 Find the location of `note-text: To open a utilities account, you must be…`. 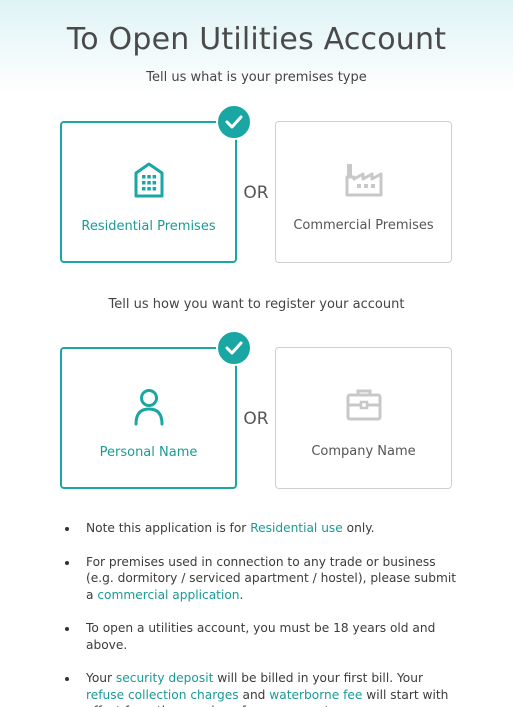

note-text: To open a utilities account, you must be… is located at coordinates (261, 636).